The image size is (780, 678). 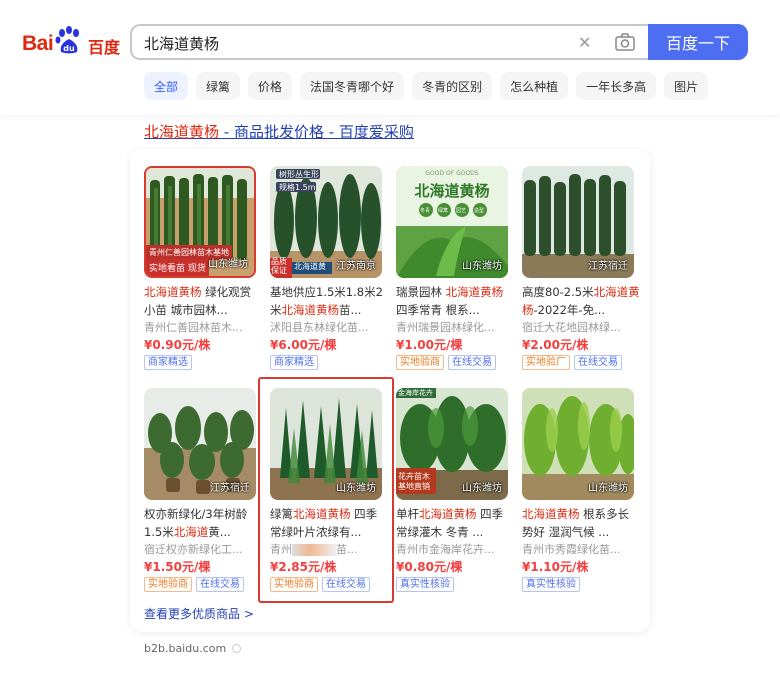 I want to click on image-badge: 品质保证, so click(x=279, y=266).